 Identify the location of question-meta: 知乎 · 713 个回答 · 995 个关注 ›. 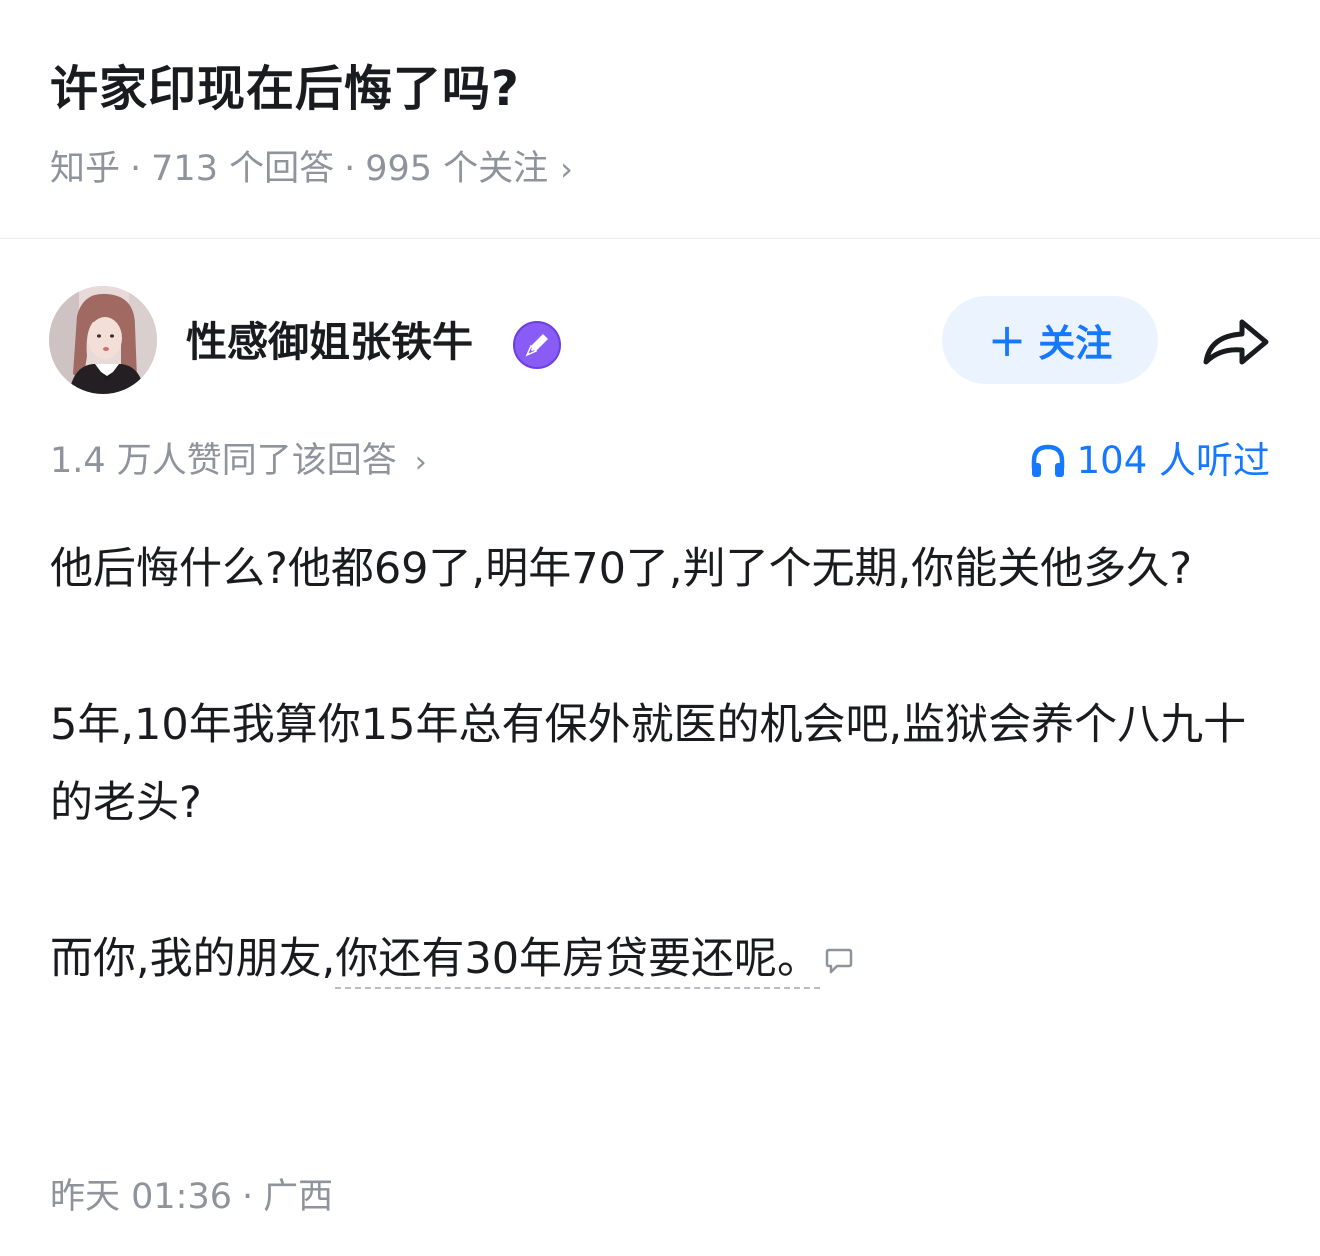
(311, 169).